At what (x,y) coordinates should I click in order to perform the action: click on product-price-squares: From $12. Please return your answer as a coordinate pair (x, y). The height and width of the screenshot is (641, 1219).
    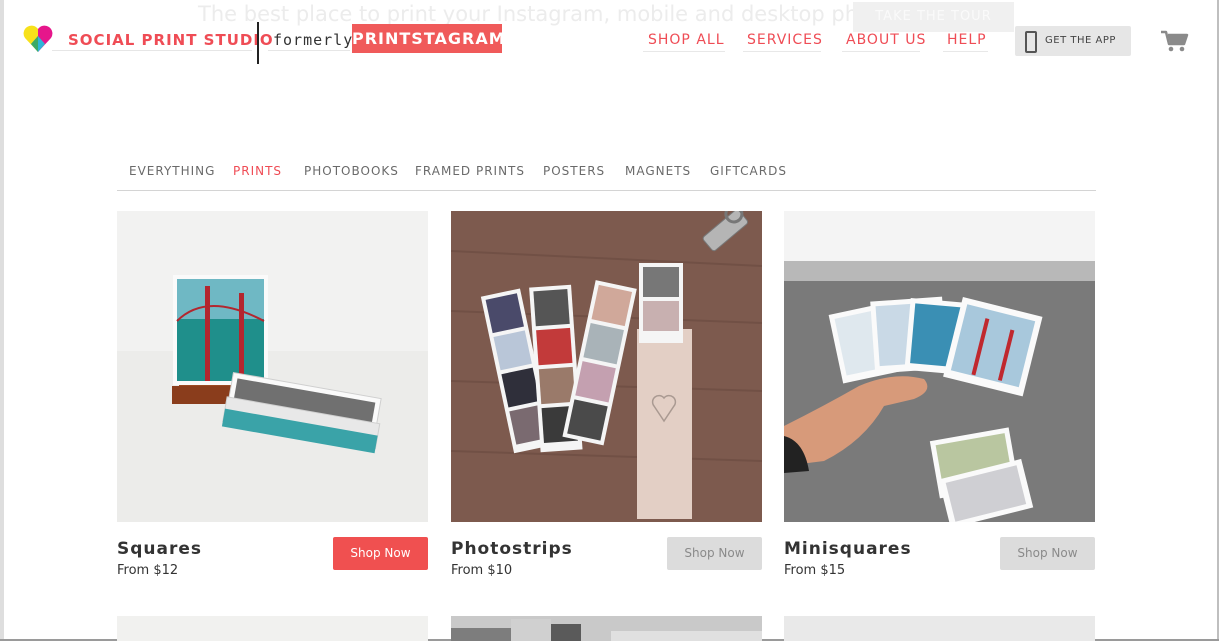
    Looking at the image, I should click on (148, 570).